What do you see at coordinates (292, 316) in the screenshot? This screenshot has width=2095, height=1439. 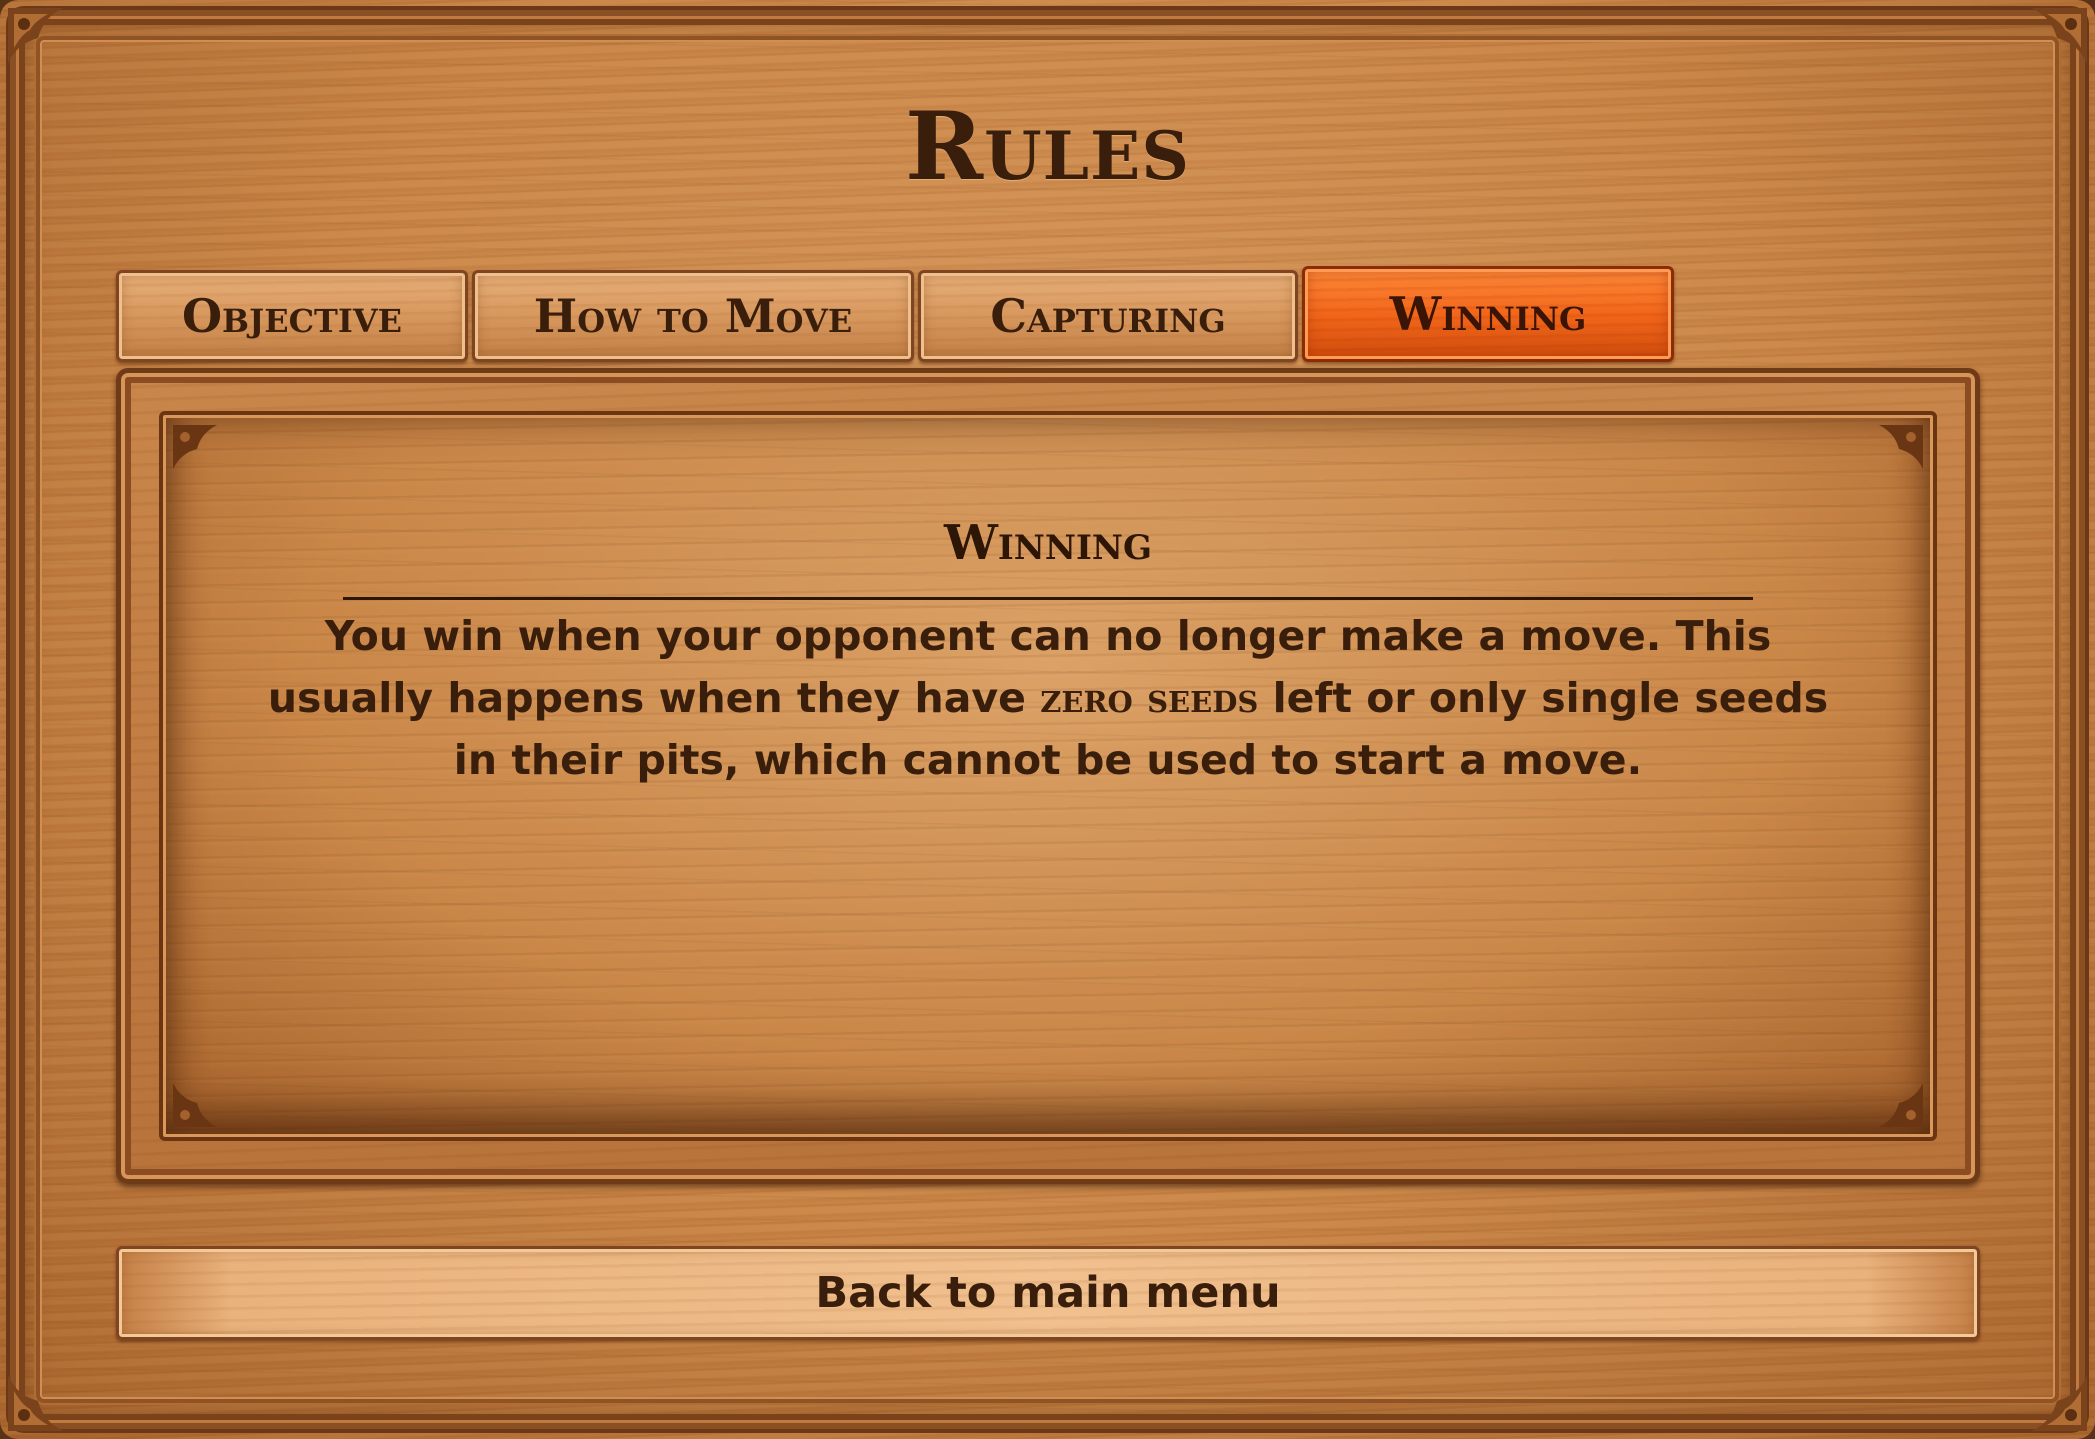 I see `tab-objective: Objective` at bounding box center [292, 316].